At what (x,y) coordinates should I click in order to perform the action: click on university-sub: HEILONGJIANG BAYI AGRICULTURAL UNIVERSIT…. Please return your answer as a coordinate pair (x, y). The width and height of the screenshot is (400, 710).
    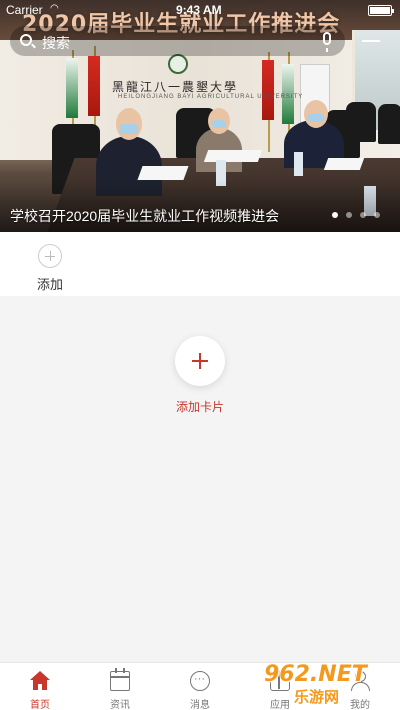
    Looking at the image, I should click on (211, 97).